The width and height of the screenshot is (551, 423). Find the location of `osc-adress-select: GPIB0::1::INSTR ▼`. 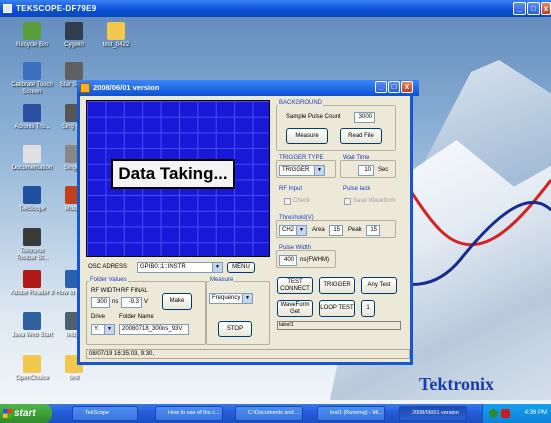

osc-adress-select: GPIB0::1::INSTR ▼ is located at coordinates (180, 267).